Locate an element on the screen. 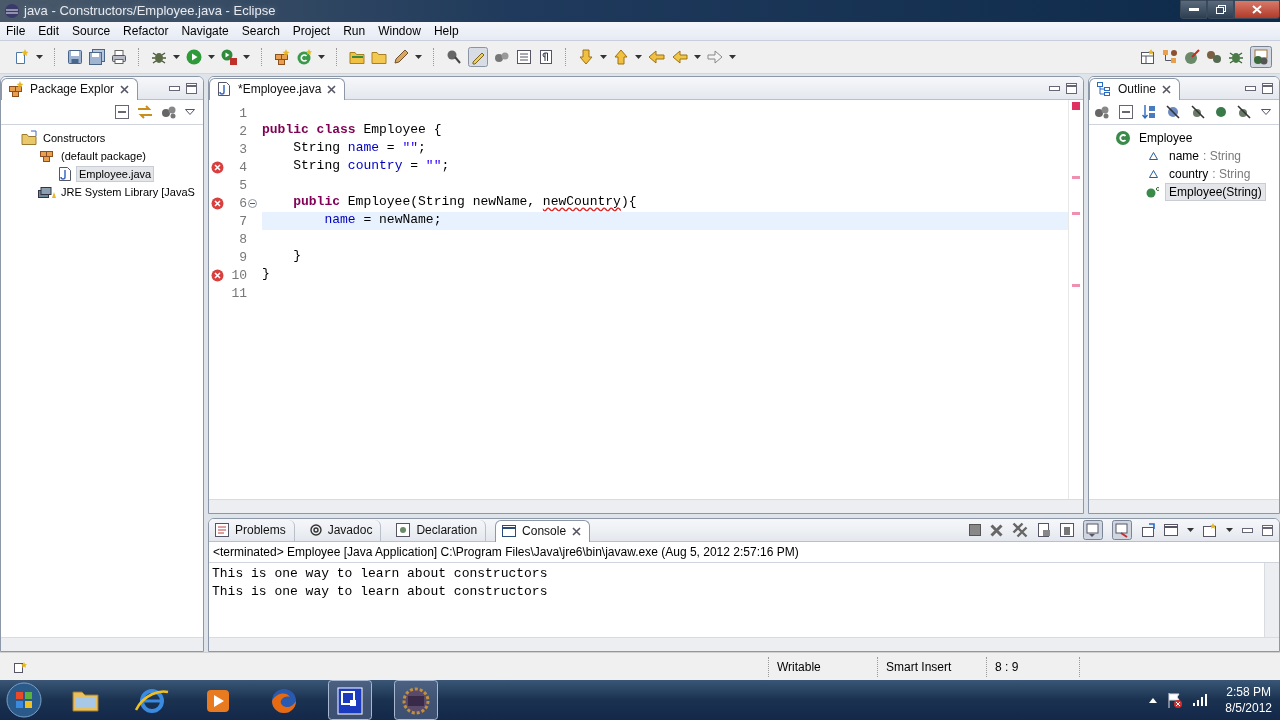 The width and height of the screenshot is (1280, 720). start-orb-icon is located at coordinates (24, 700).